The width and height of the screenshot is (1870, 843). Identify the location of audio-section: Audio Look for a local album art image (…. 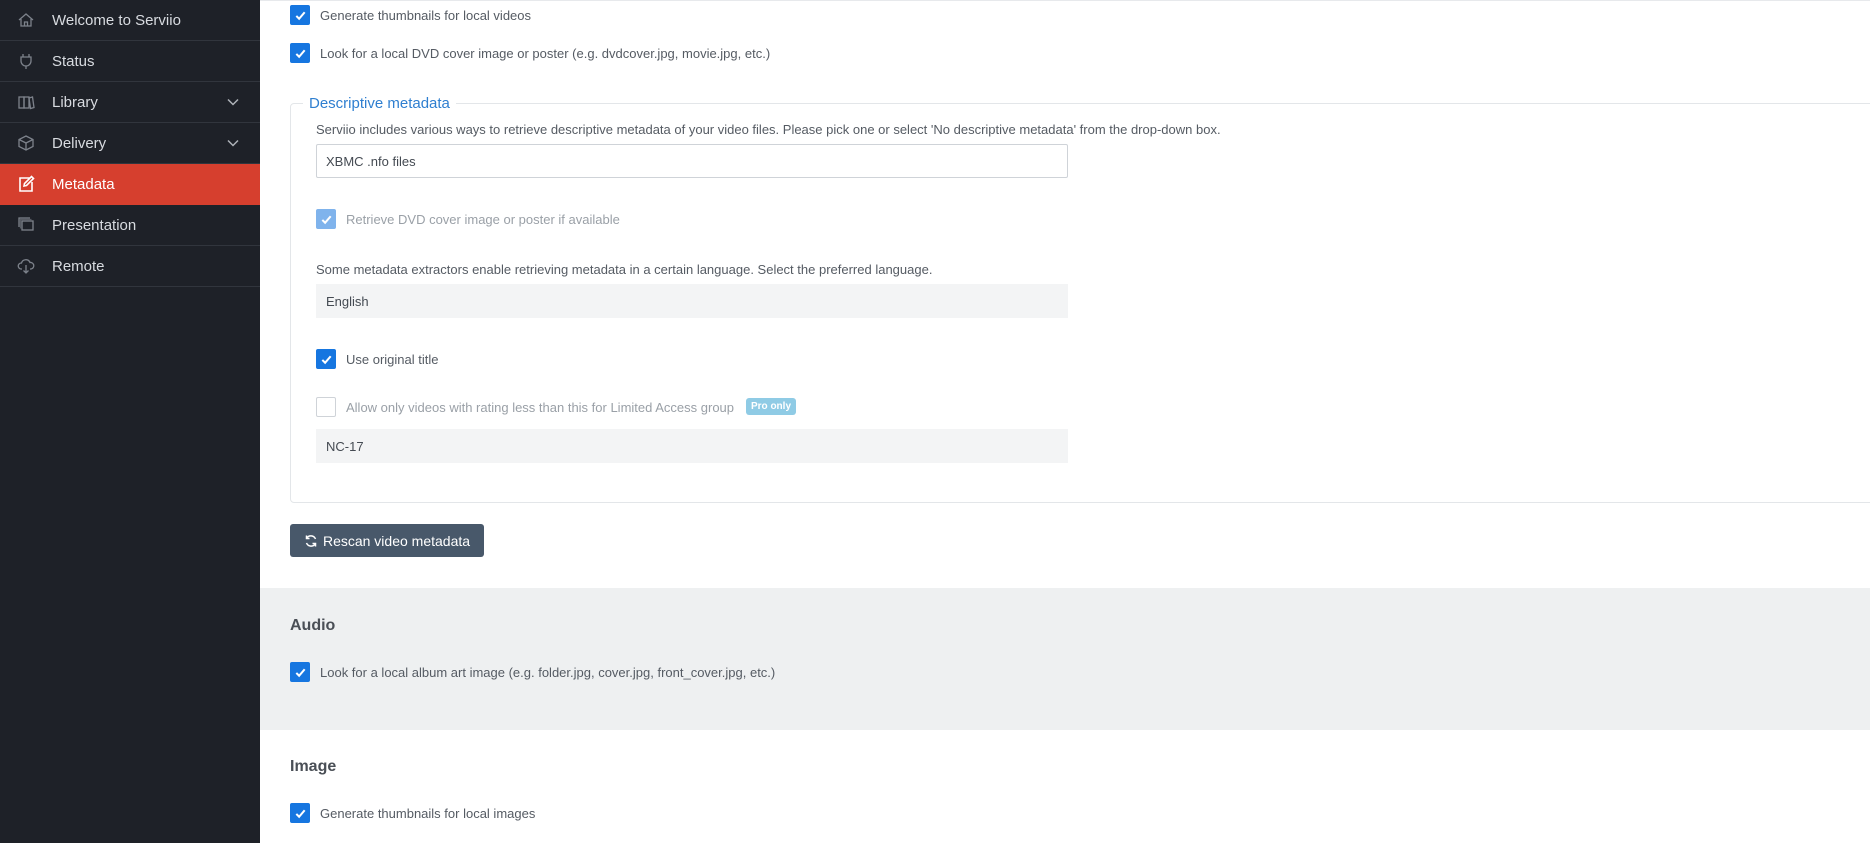
(1065, 659).